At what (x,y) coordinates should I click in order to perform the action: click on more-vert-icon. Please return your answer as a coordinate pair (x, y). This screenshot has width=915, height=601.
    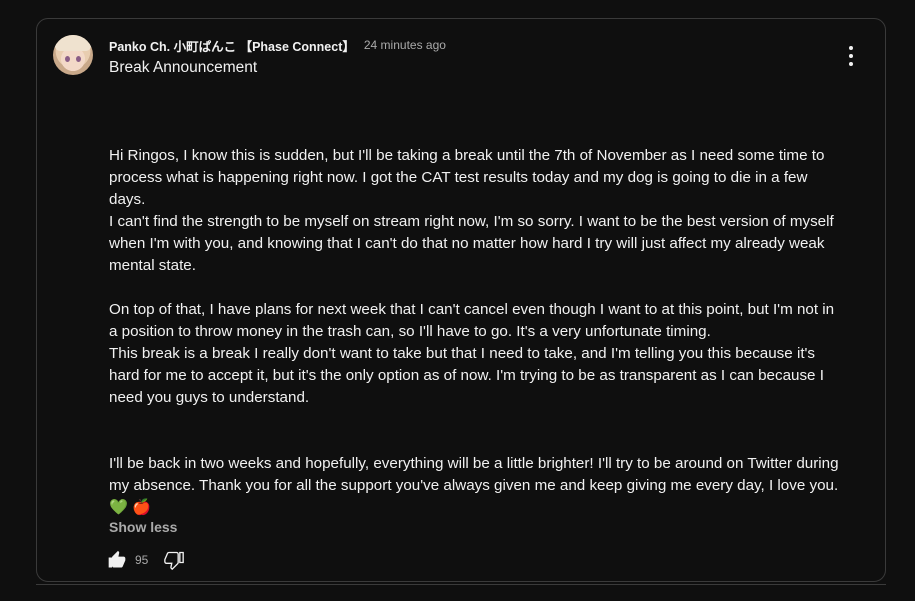
    Looking at the image, I should click on (851, 56).